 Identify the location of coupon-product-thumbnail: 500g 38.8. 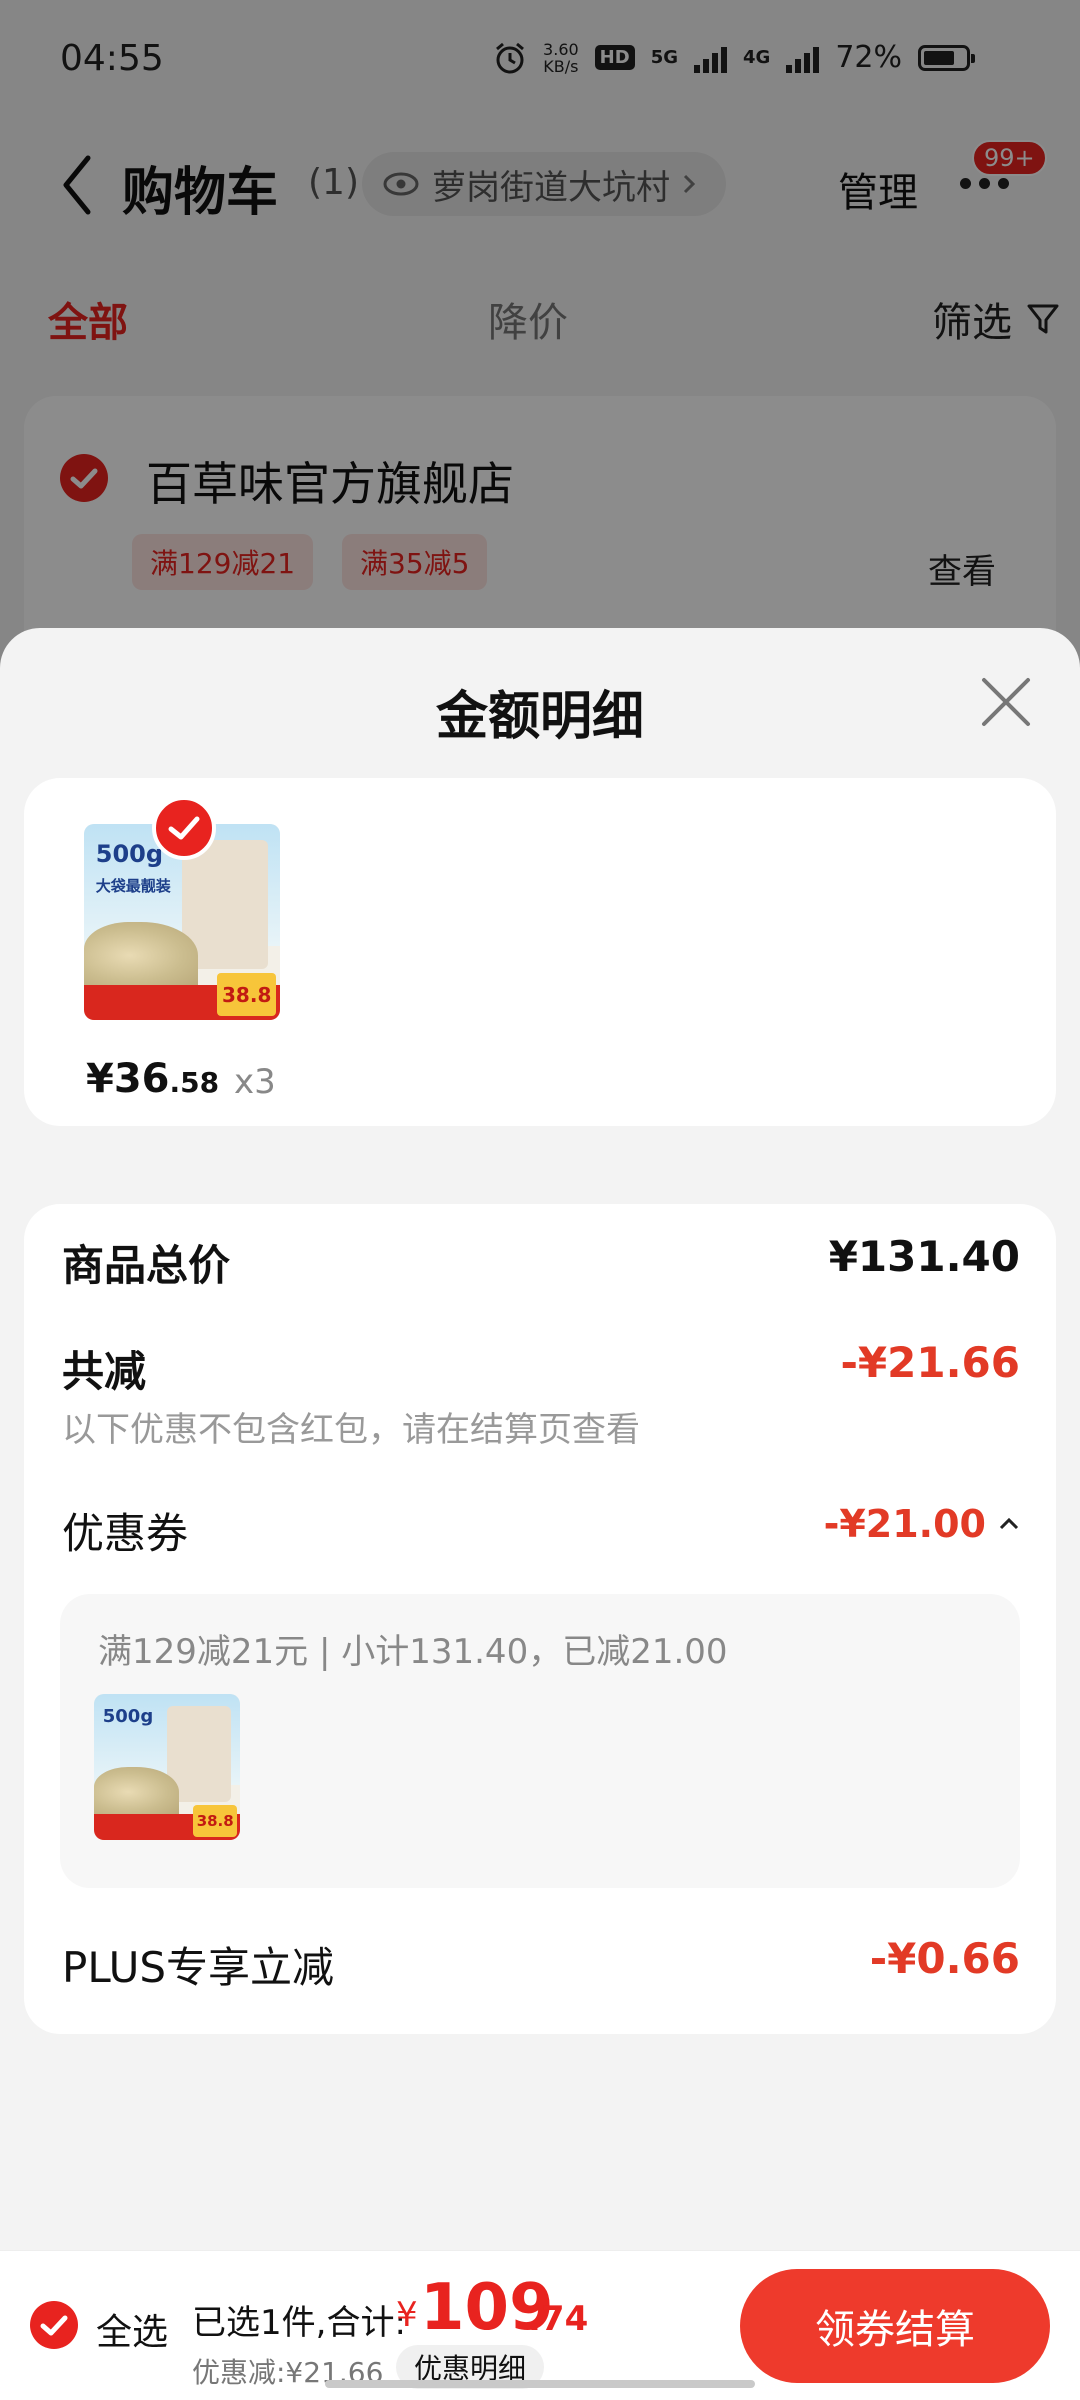
(167, 1767).